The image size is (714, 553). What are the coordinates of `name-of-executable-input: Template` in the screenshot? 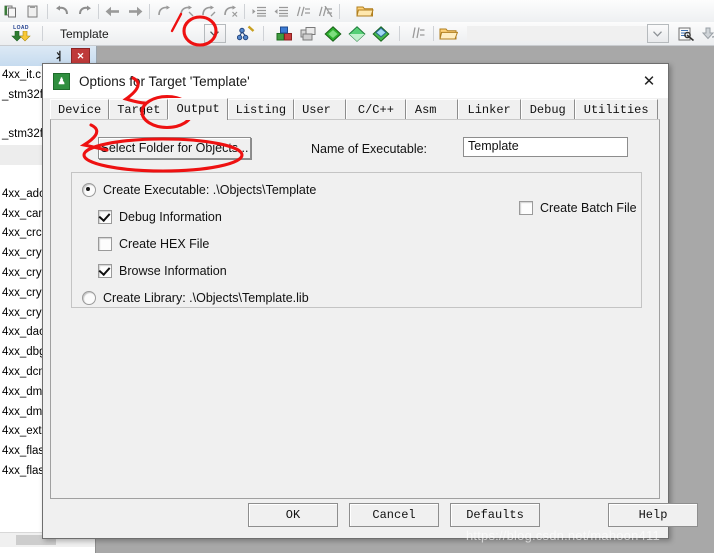 It's located at (545, 147).